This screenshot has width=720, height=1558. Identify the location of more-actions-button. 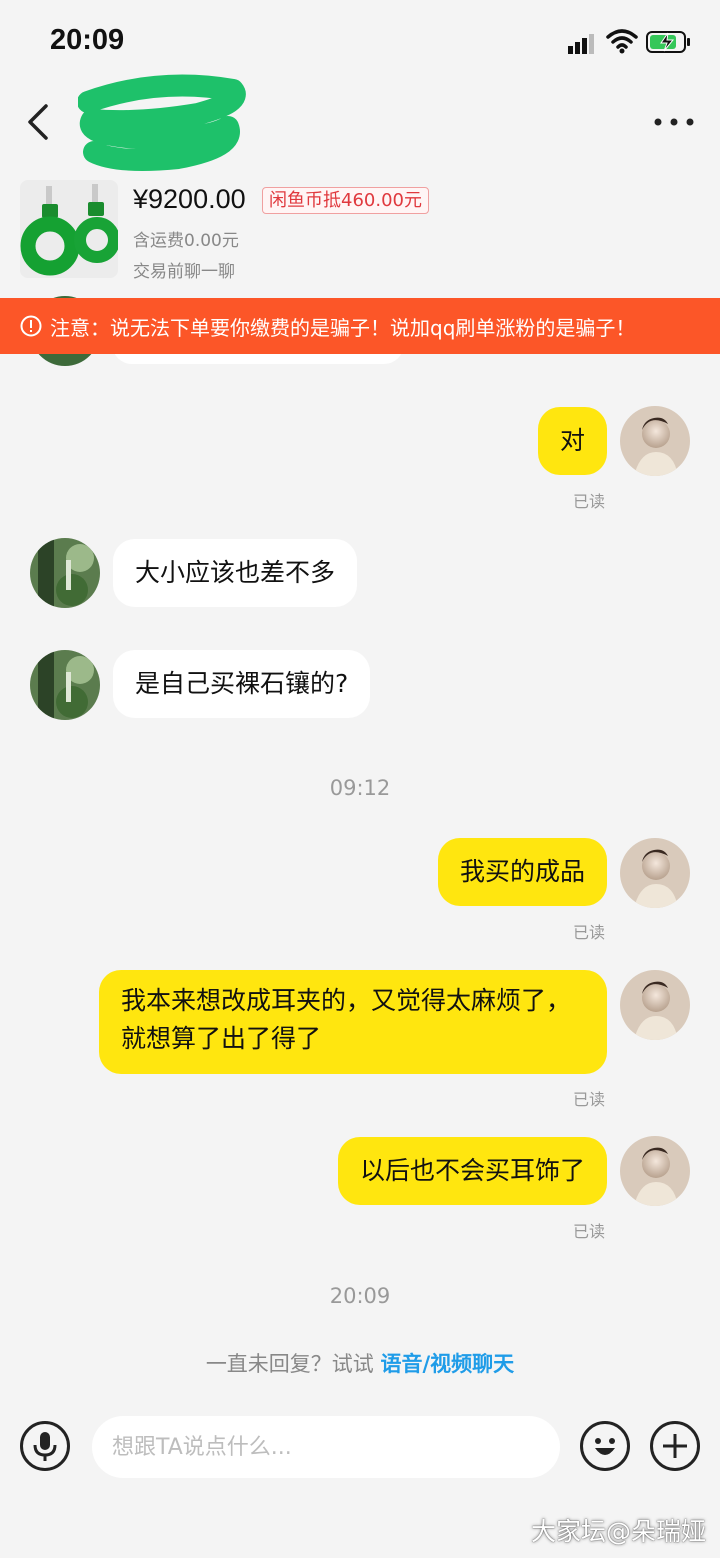
(675, 1446).